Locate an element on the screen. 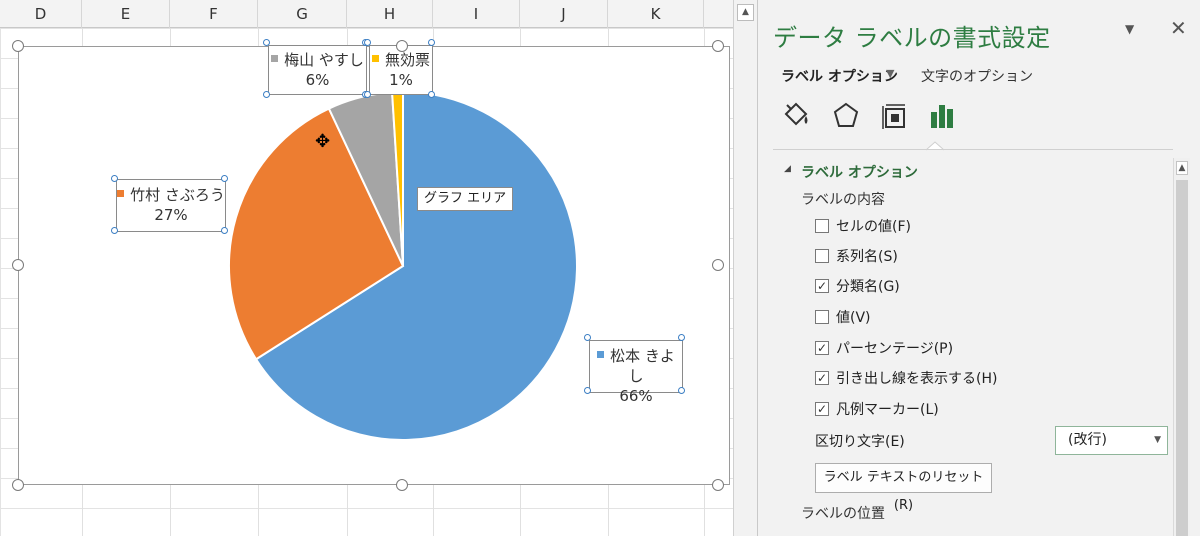 Image resolution: width=1200 pixels, height=536 pixels. data-label-matsumoto: 松本 きよし 66% is located at coordinates (636, 372).